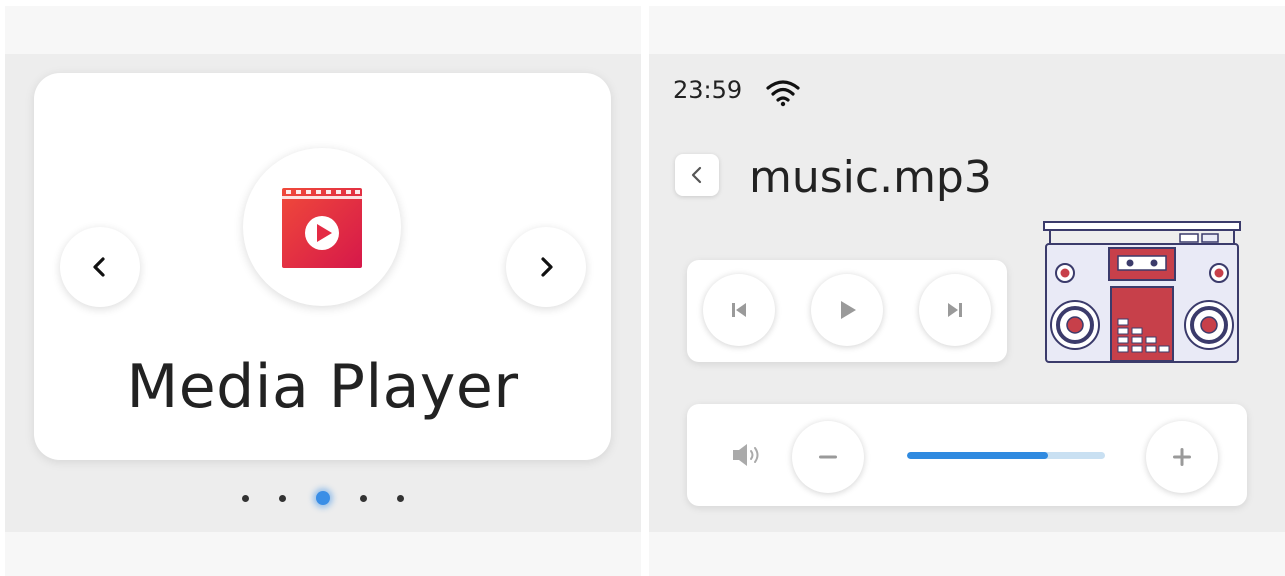  I want to click on speaker-icon, so click(746, 455).